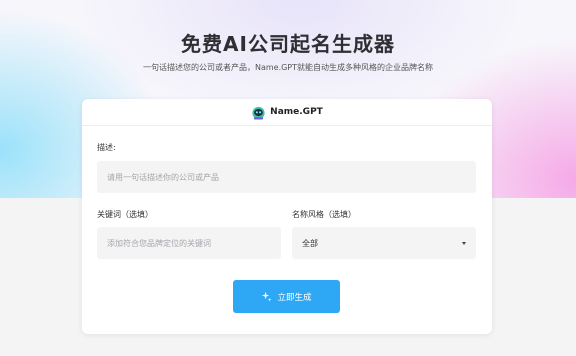 The width and height of the screenshot is (576, 356). What do you see at coordinates (267, 296) in the screenshot?
I see `sparkle-icon` at bounding box center [267, 296].